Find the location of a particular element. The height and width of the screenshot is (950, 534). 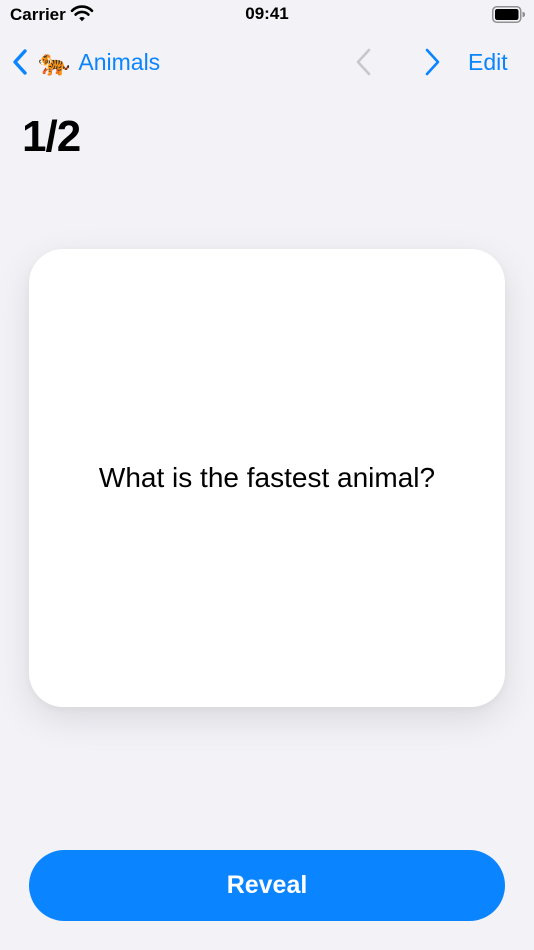

navigation-bar: 🐅 Animals Edit is located at coordinates (267, 62).